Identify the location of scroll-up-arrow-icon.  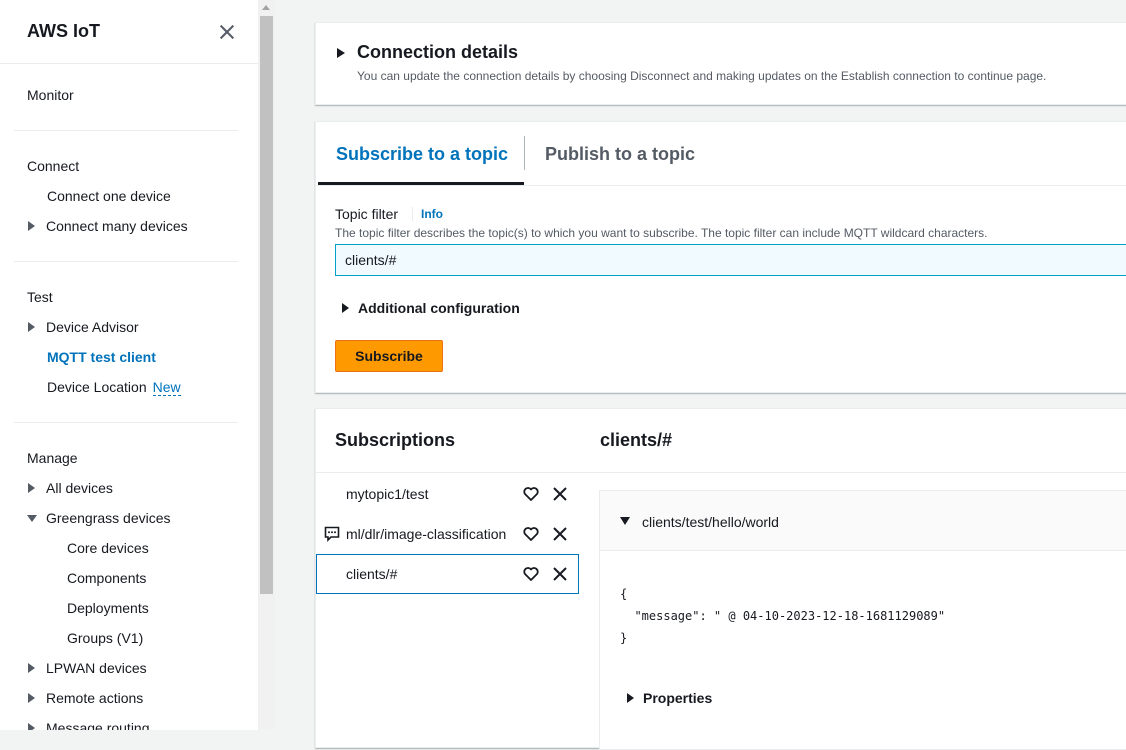
(266, 7).